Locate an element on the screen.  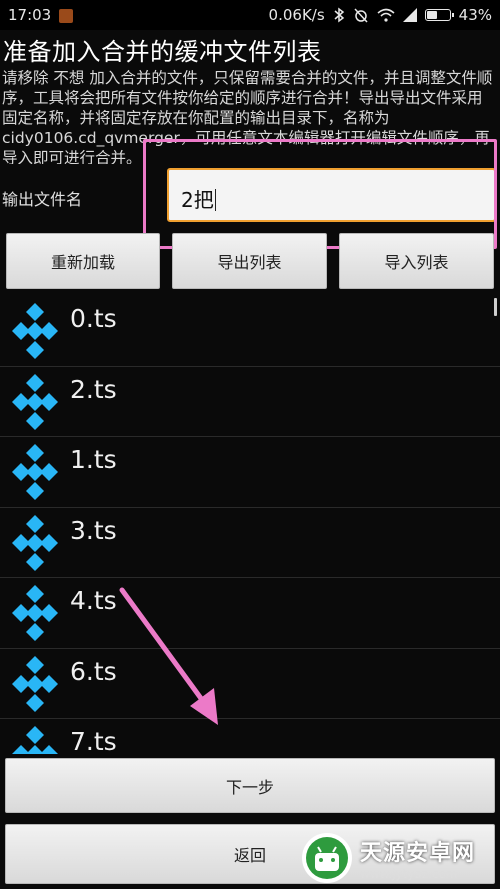
status-time: 17:03 is located at coordinates (30, 15).